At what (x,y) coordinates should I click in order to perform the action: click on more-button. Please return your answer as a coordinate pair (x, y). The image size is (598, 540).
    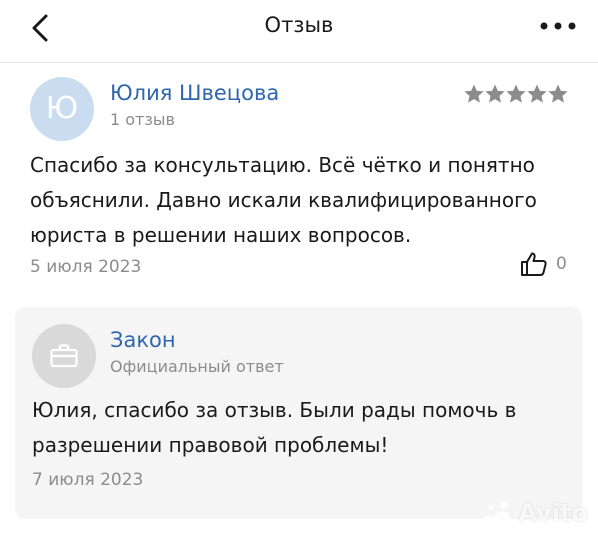
    Looking at the image, I should click on (558, 26).